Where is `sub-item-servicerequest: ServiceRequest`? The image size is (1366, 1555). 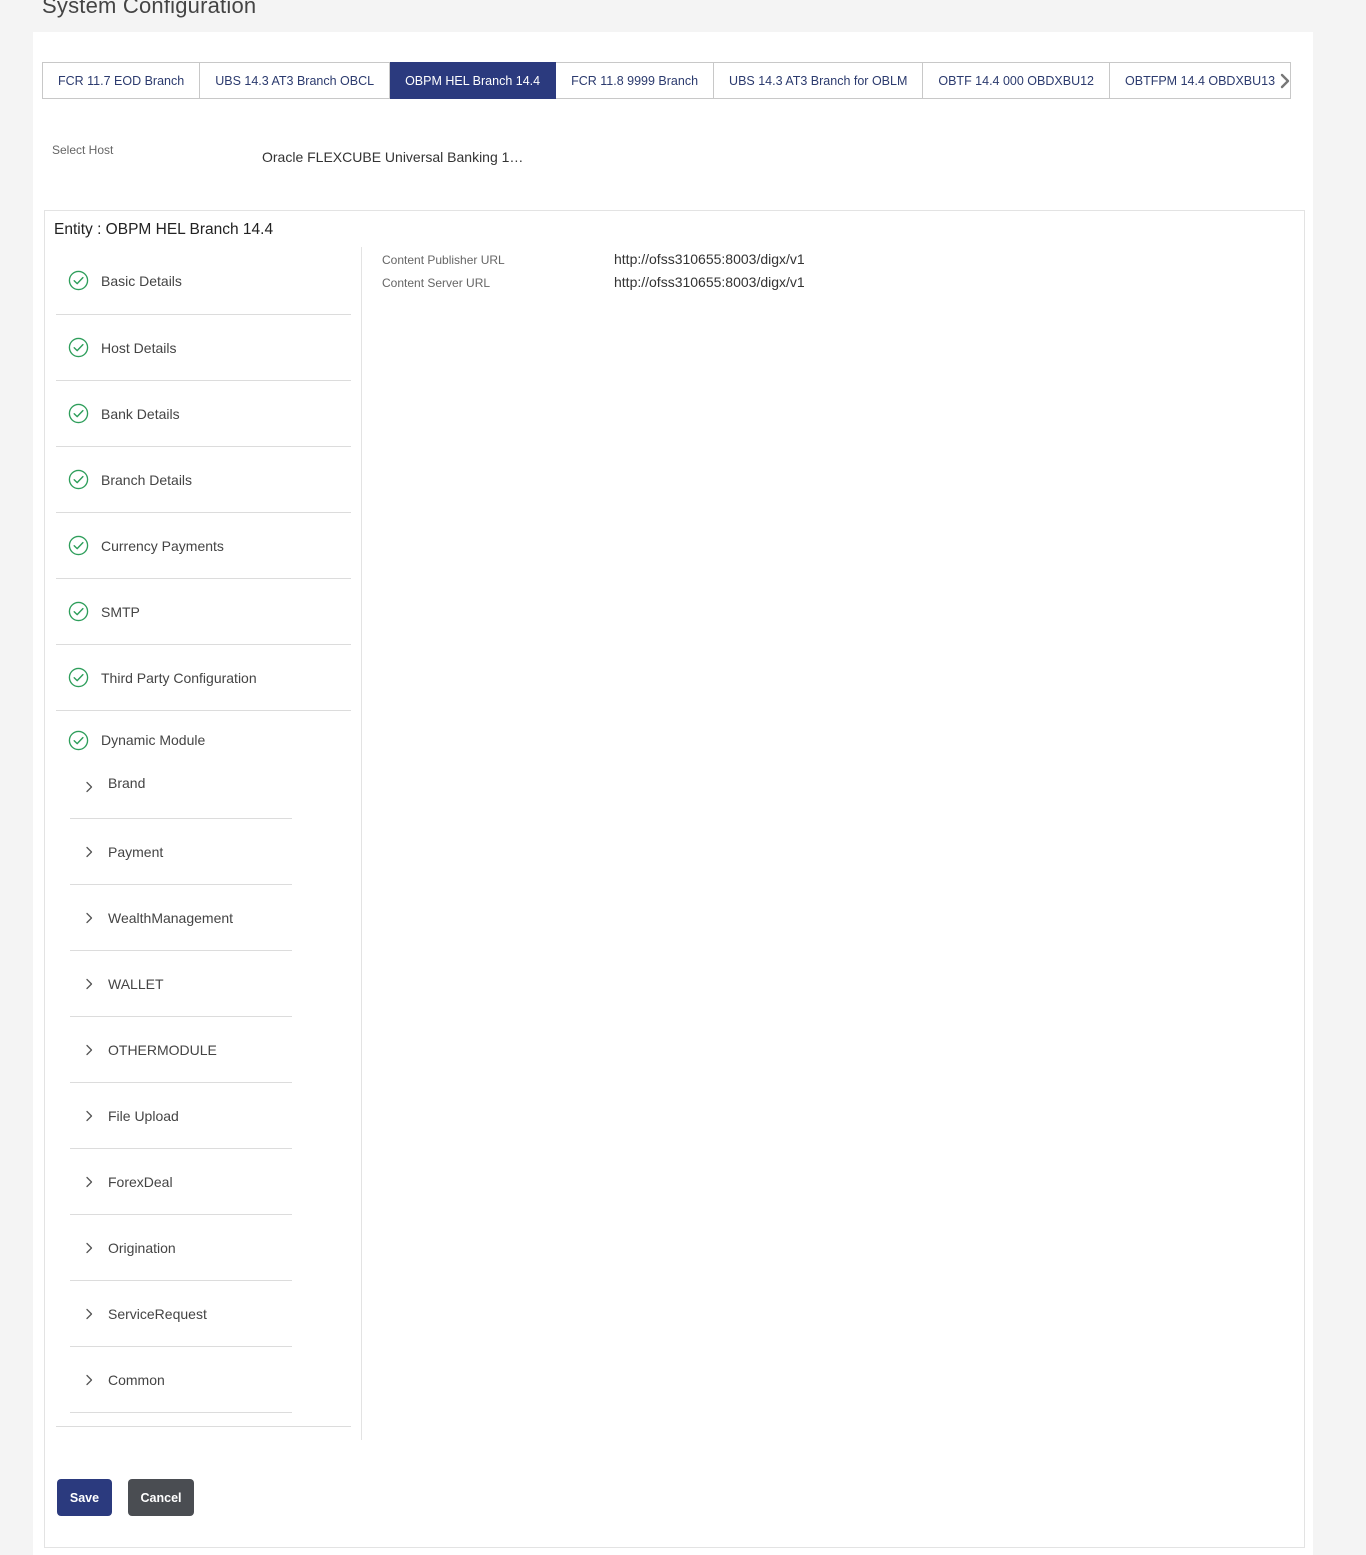 sub-item-servicerequest: ServiceRequest is located at coordinates (181, 1314).